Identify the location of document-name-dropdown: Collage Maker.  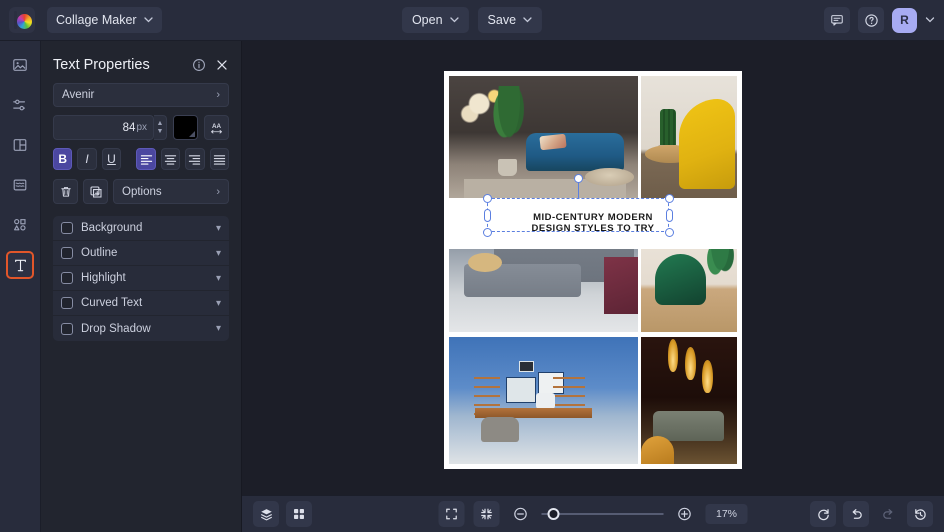
(104, 20).